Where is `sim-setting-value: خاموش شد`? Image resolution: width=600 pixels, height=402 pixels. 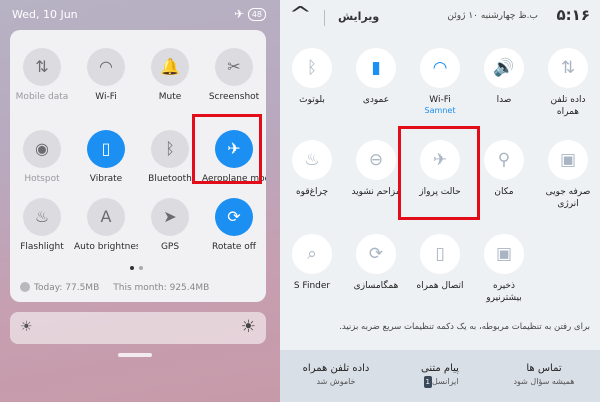
sim-setting-value: خاموش شد is located at coordinates (336, 382).